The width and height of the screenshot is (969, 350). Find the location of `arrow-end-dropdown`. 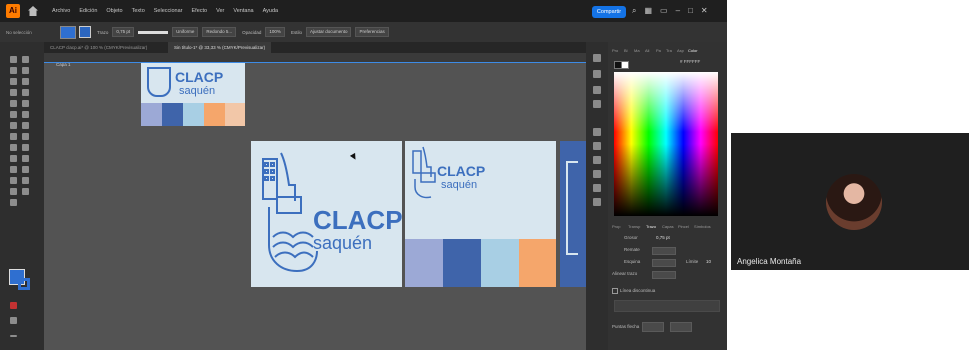

arrow-end-dropdown is located at coordinates (681, 327).